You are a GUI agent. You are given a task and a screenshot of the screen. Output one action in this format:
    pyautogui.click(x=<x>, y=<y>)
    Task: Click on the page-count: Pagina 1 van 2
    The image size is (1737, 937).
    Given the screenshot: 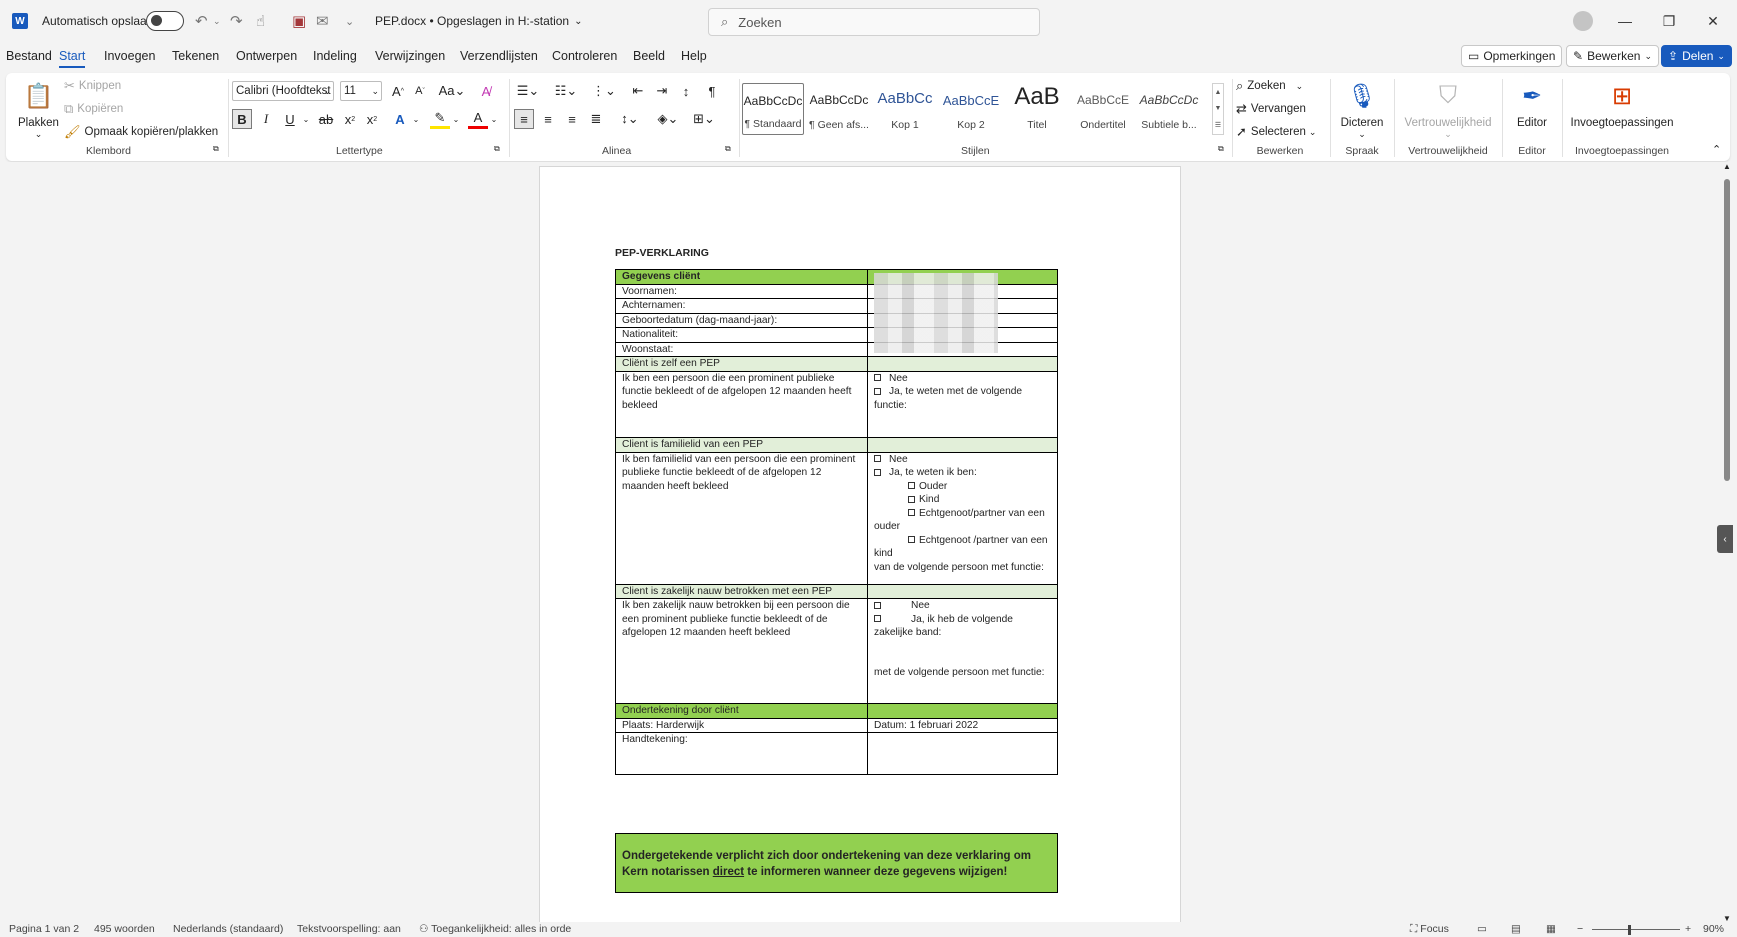 What is the action you would take?
    pyautogui.click(x=44, y=929)
    